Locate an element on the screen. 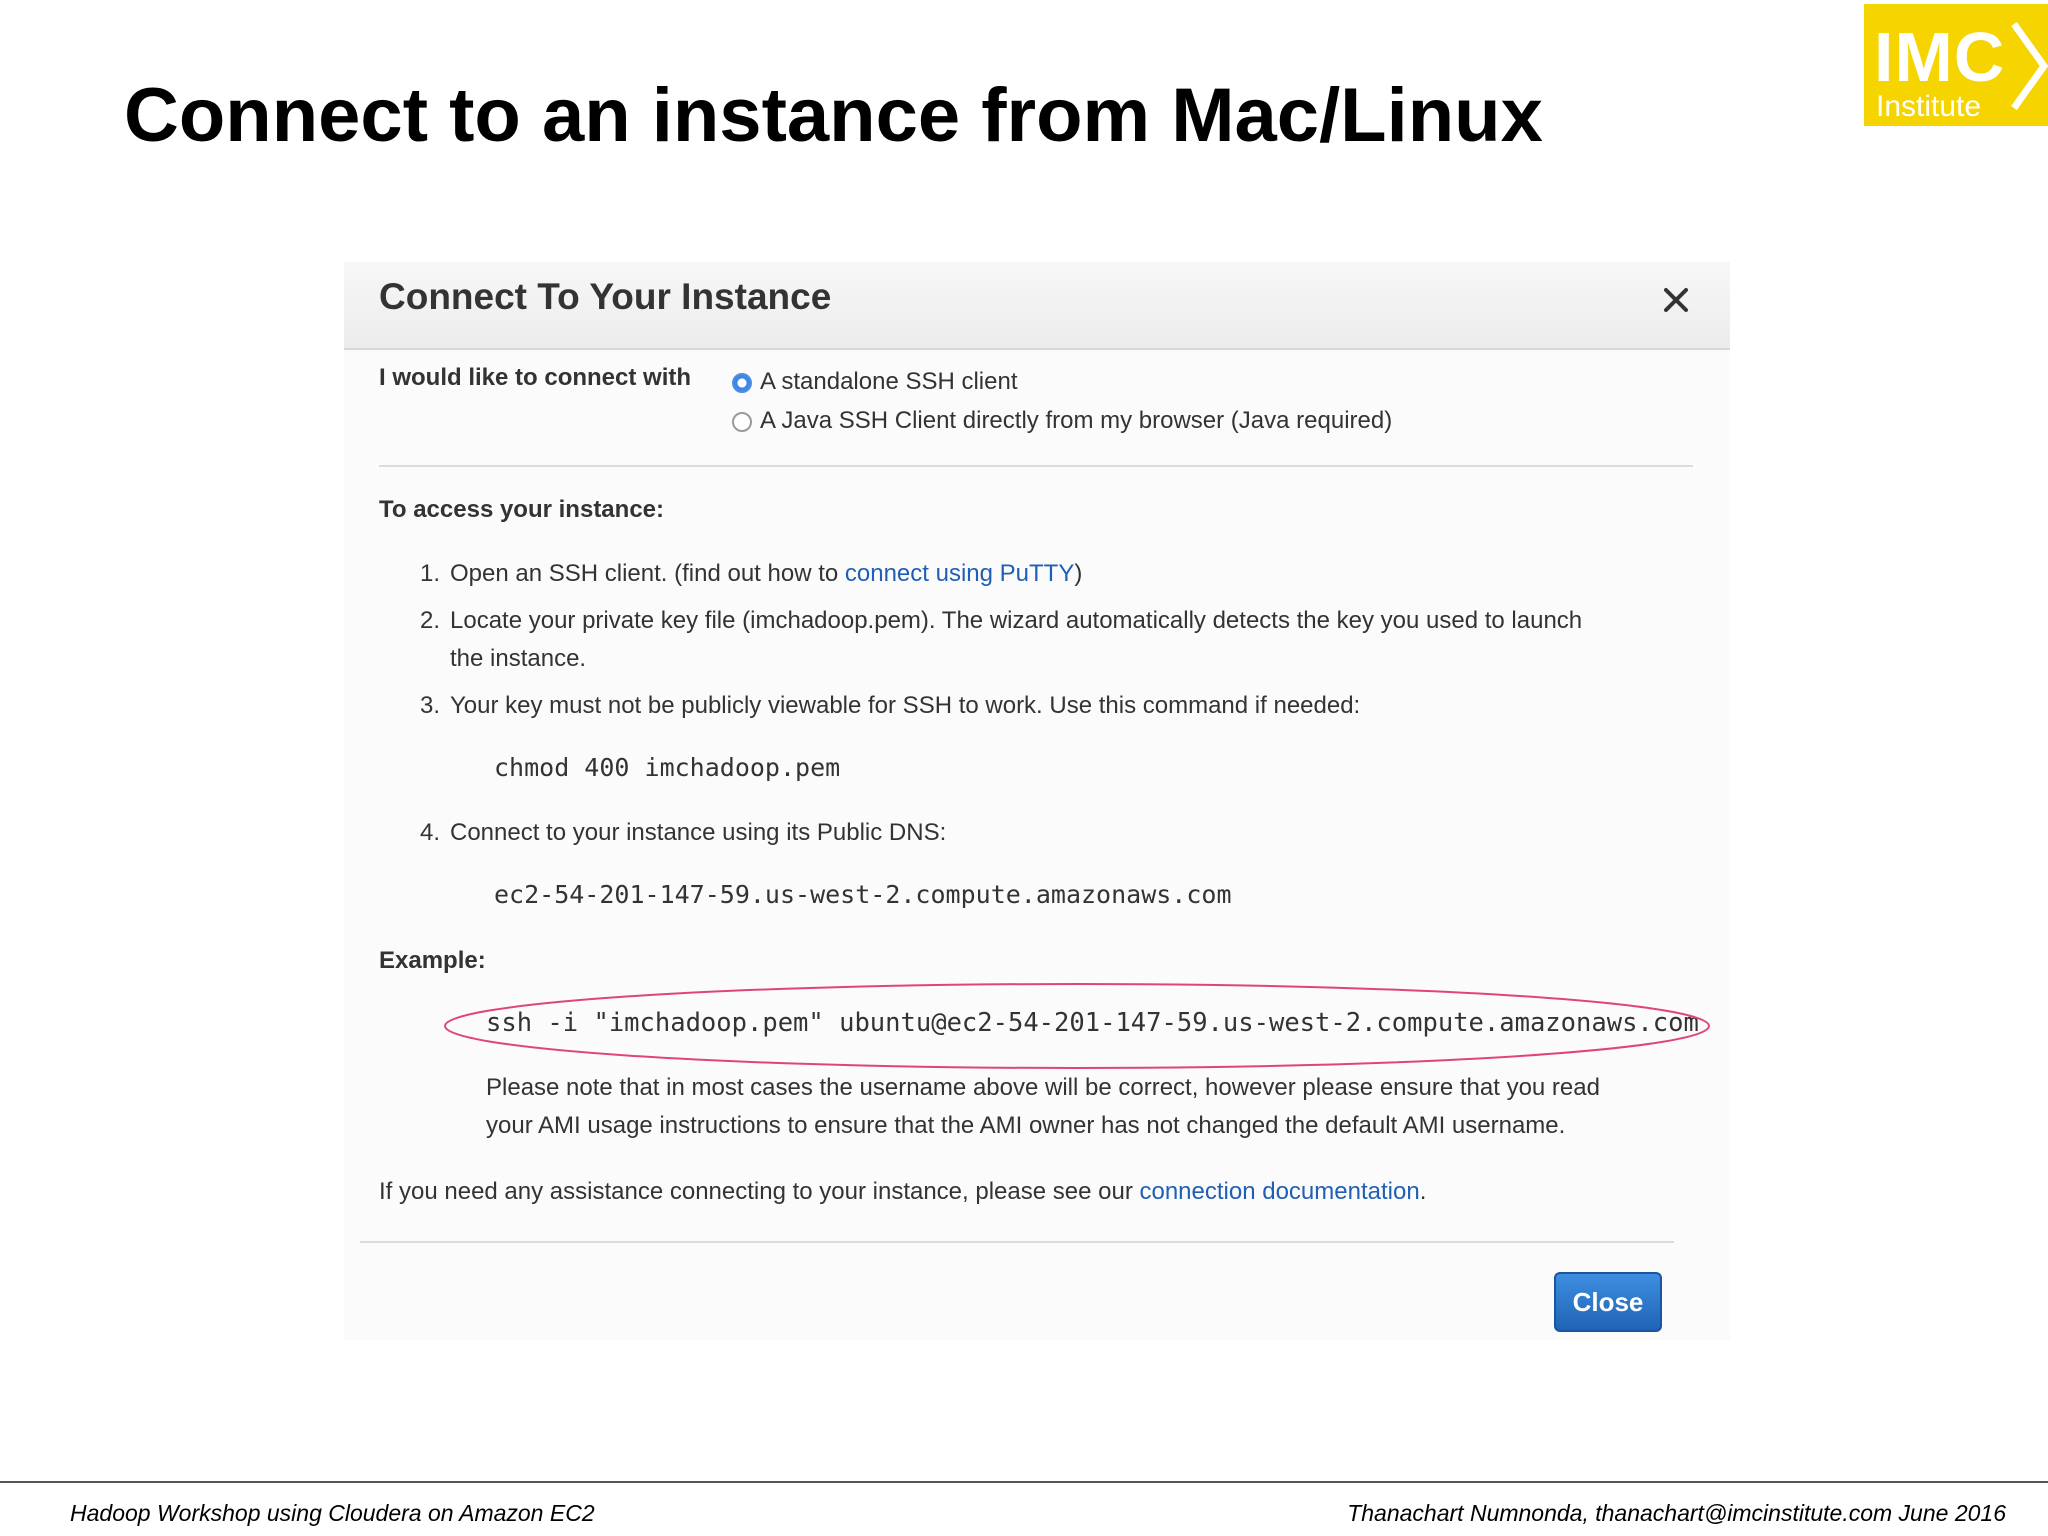  radio-java-ssh is located at coordinates (742, 422).